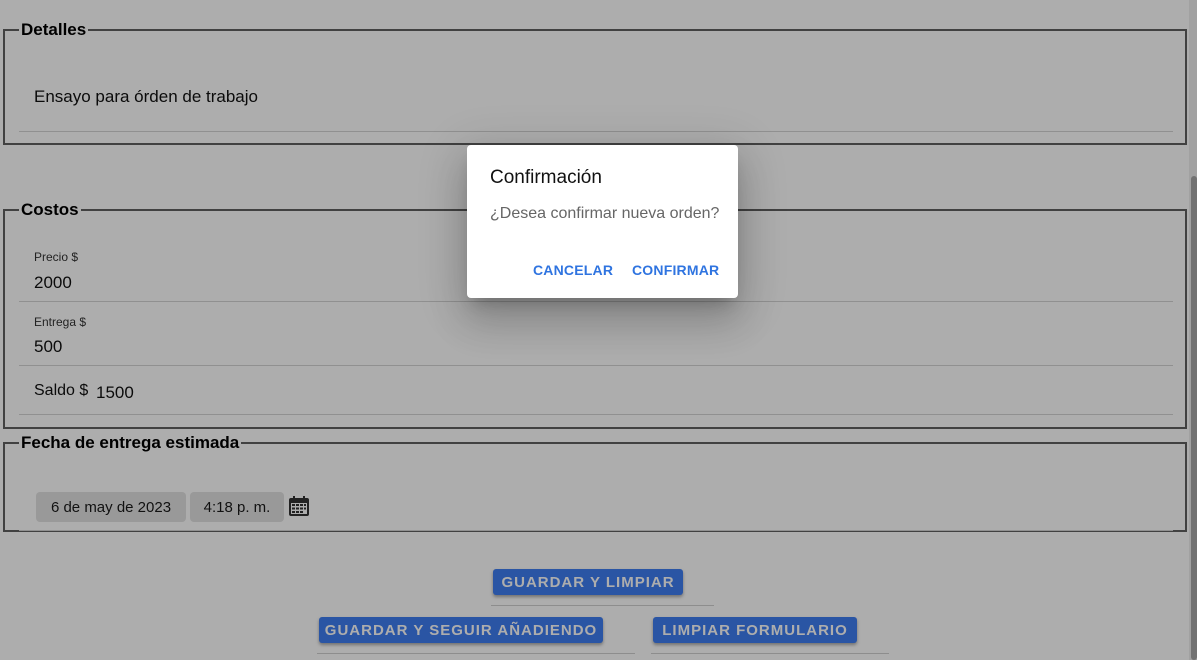 This screenshot has width=1197, height=660. Describe the element at coordinates (546, 177) in the screenshot. I see `dialog-title: Confirmación` at that location.